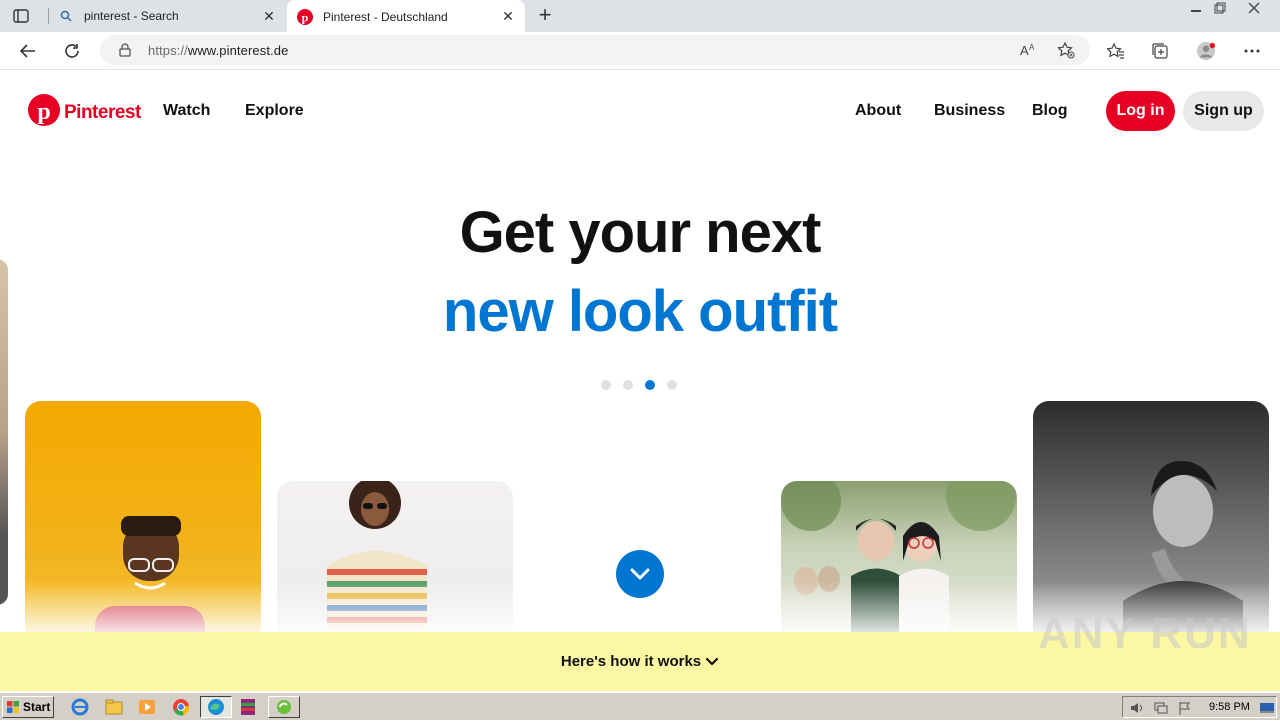 Image resolution: width=1280 pixels, height=722 pixels. What do you see at coordinates (1220, 8) in the screenshot?
I see `restore-icon` at bounding box center [1220, 8].